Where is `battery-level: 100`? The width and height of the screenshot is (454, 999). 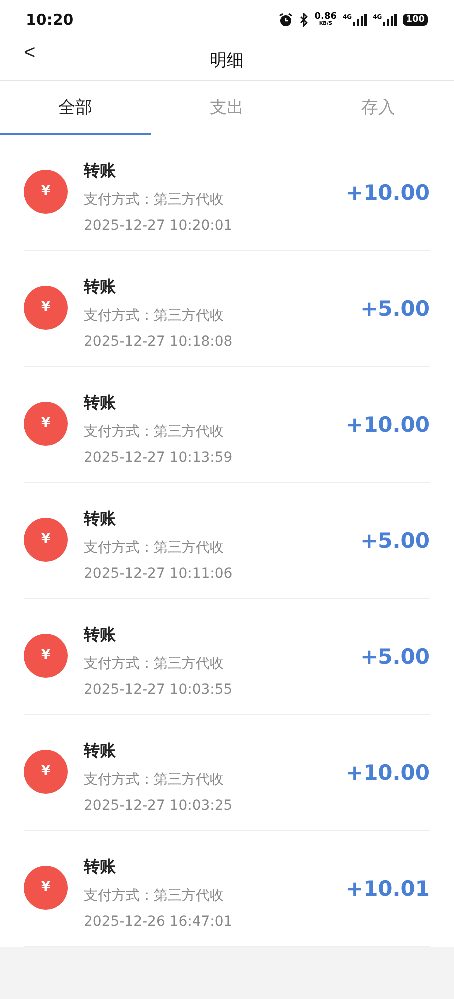
battery-level: 100 is located at coordinates (415, 20).